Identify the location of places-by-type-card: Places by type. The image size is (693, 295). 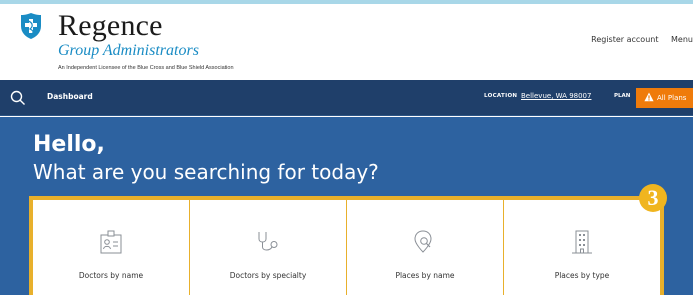
(582, 247).